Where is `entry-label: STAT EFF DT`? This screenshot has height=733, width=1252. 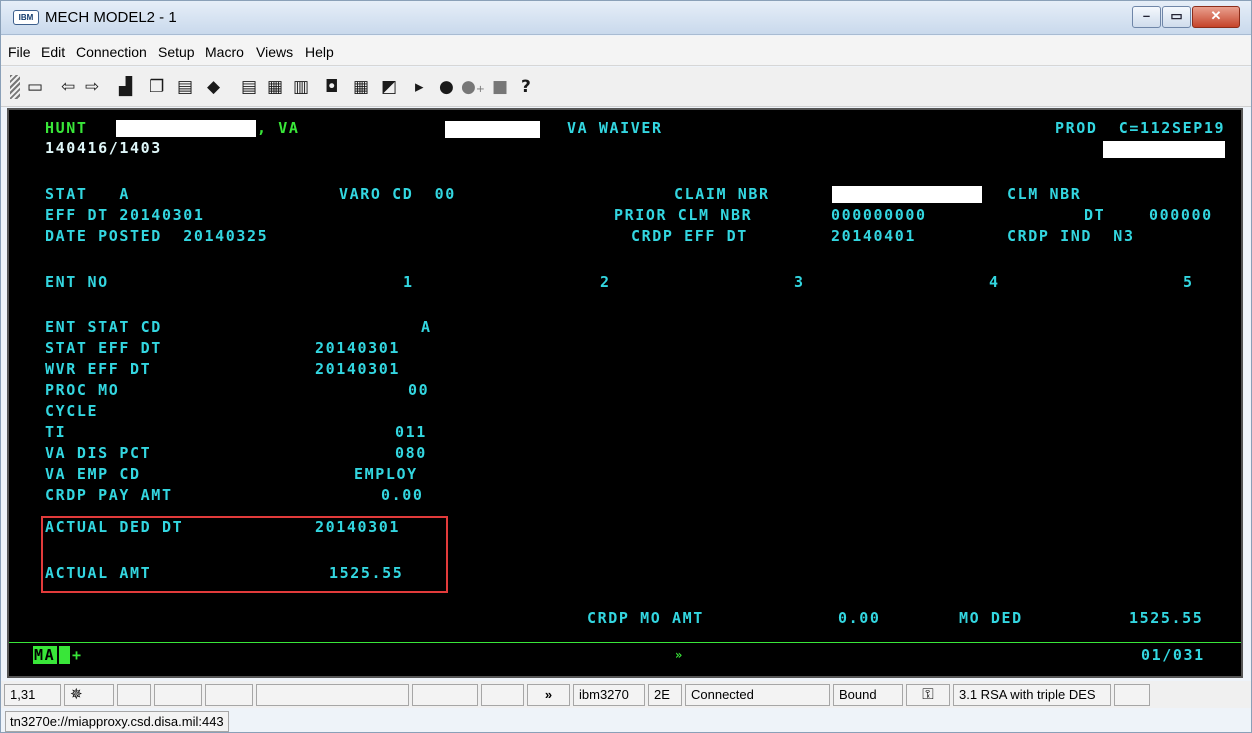 entry-label: STAT EFF DT is located at coordinates (103, 348).